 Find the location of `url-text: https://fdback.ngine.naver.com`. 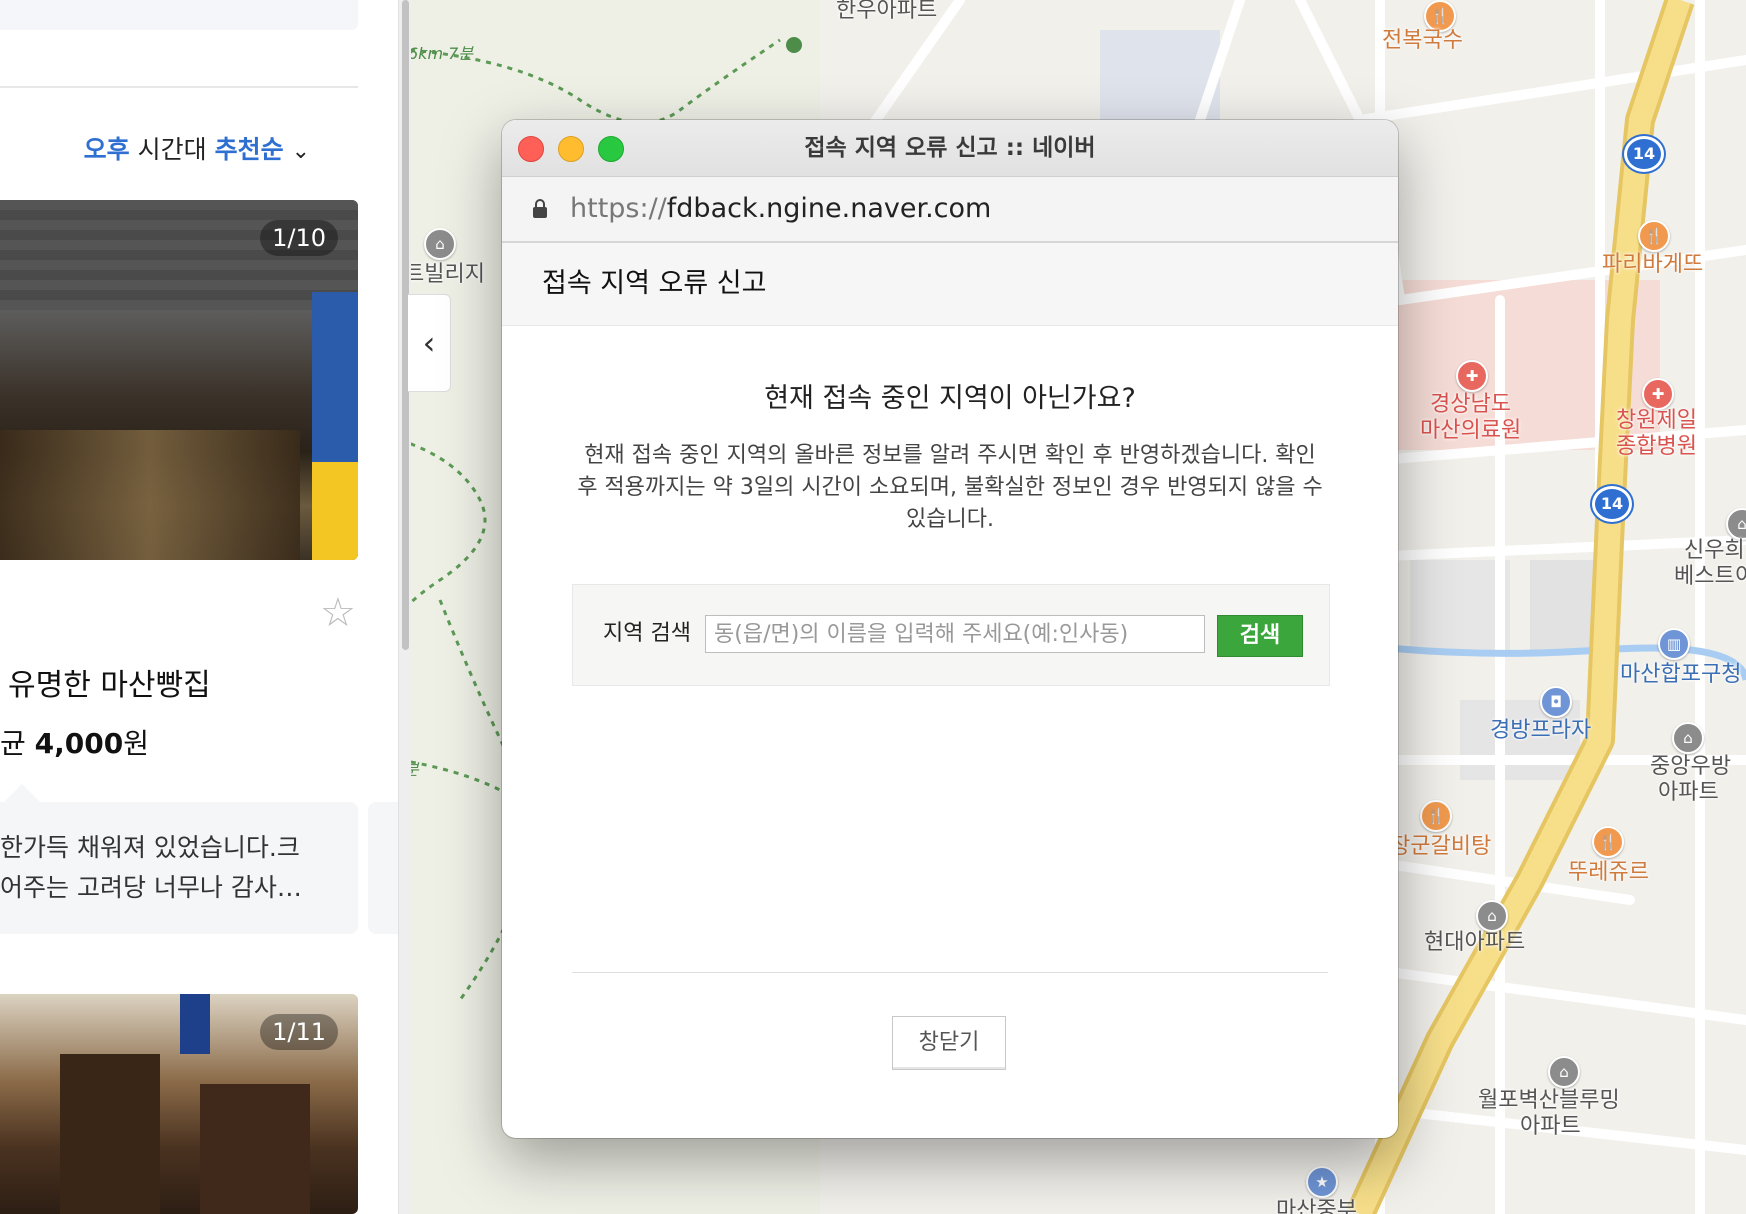

url-text: https://fdback.ngine.naver.com is located at coordinates (780, 209).